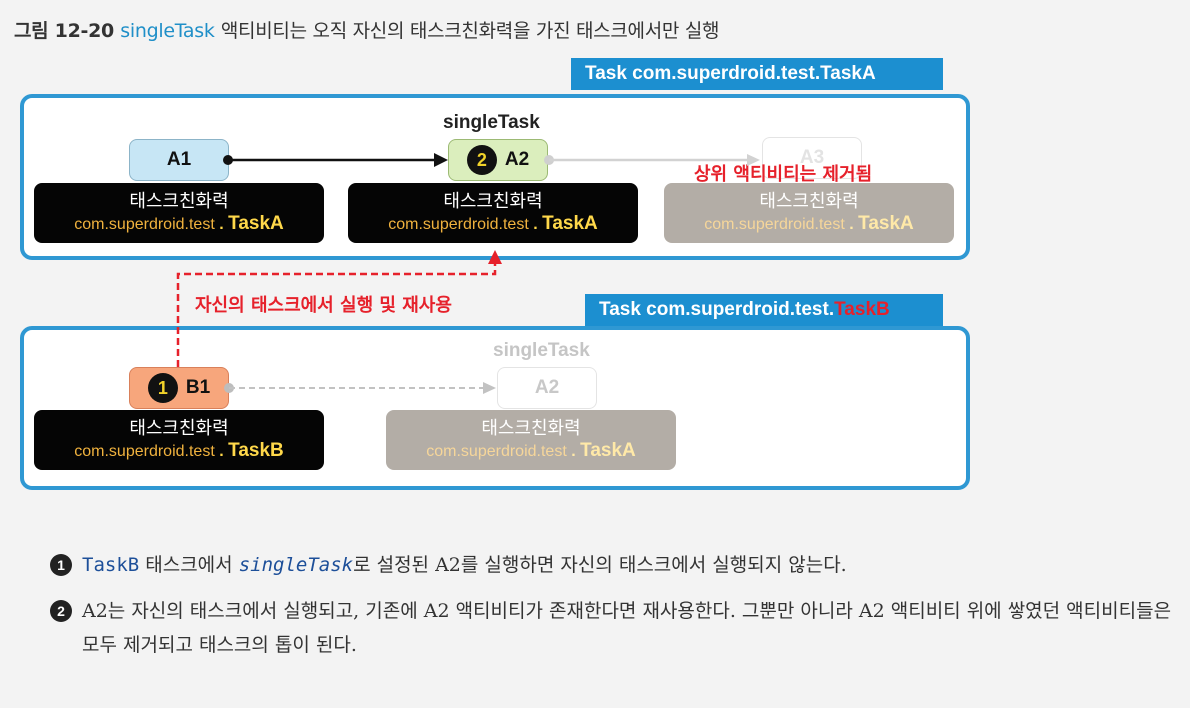 This screenshot has width=1190, height=708. What do you see at coordinates (256, 450) in the screenshot?
I see `affinity-package-name: TaskB` at bounding box center [256, 450].